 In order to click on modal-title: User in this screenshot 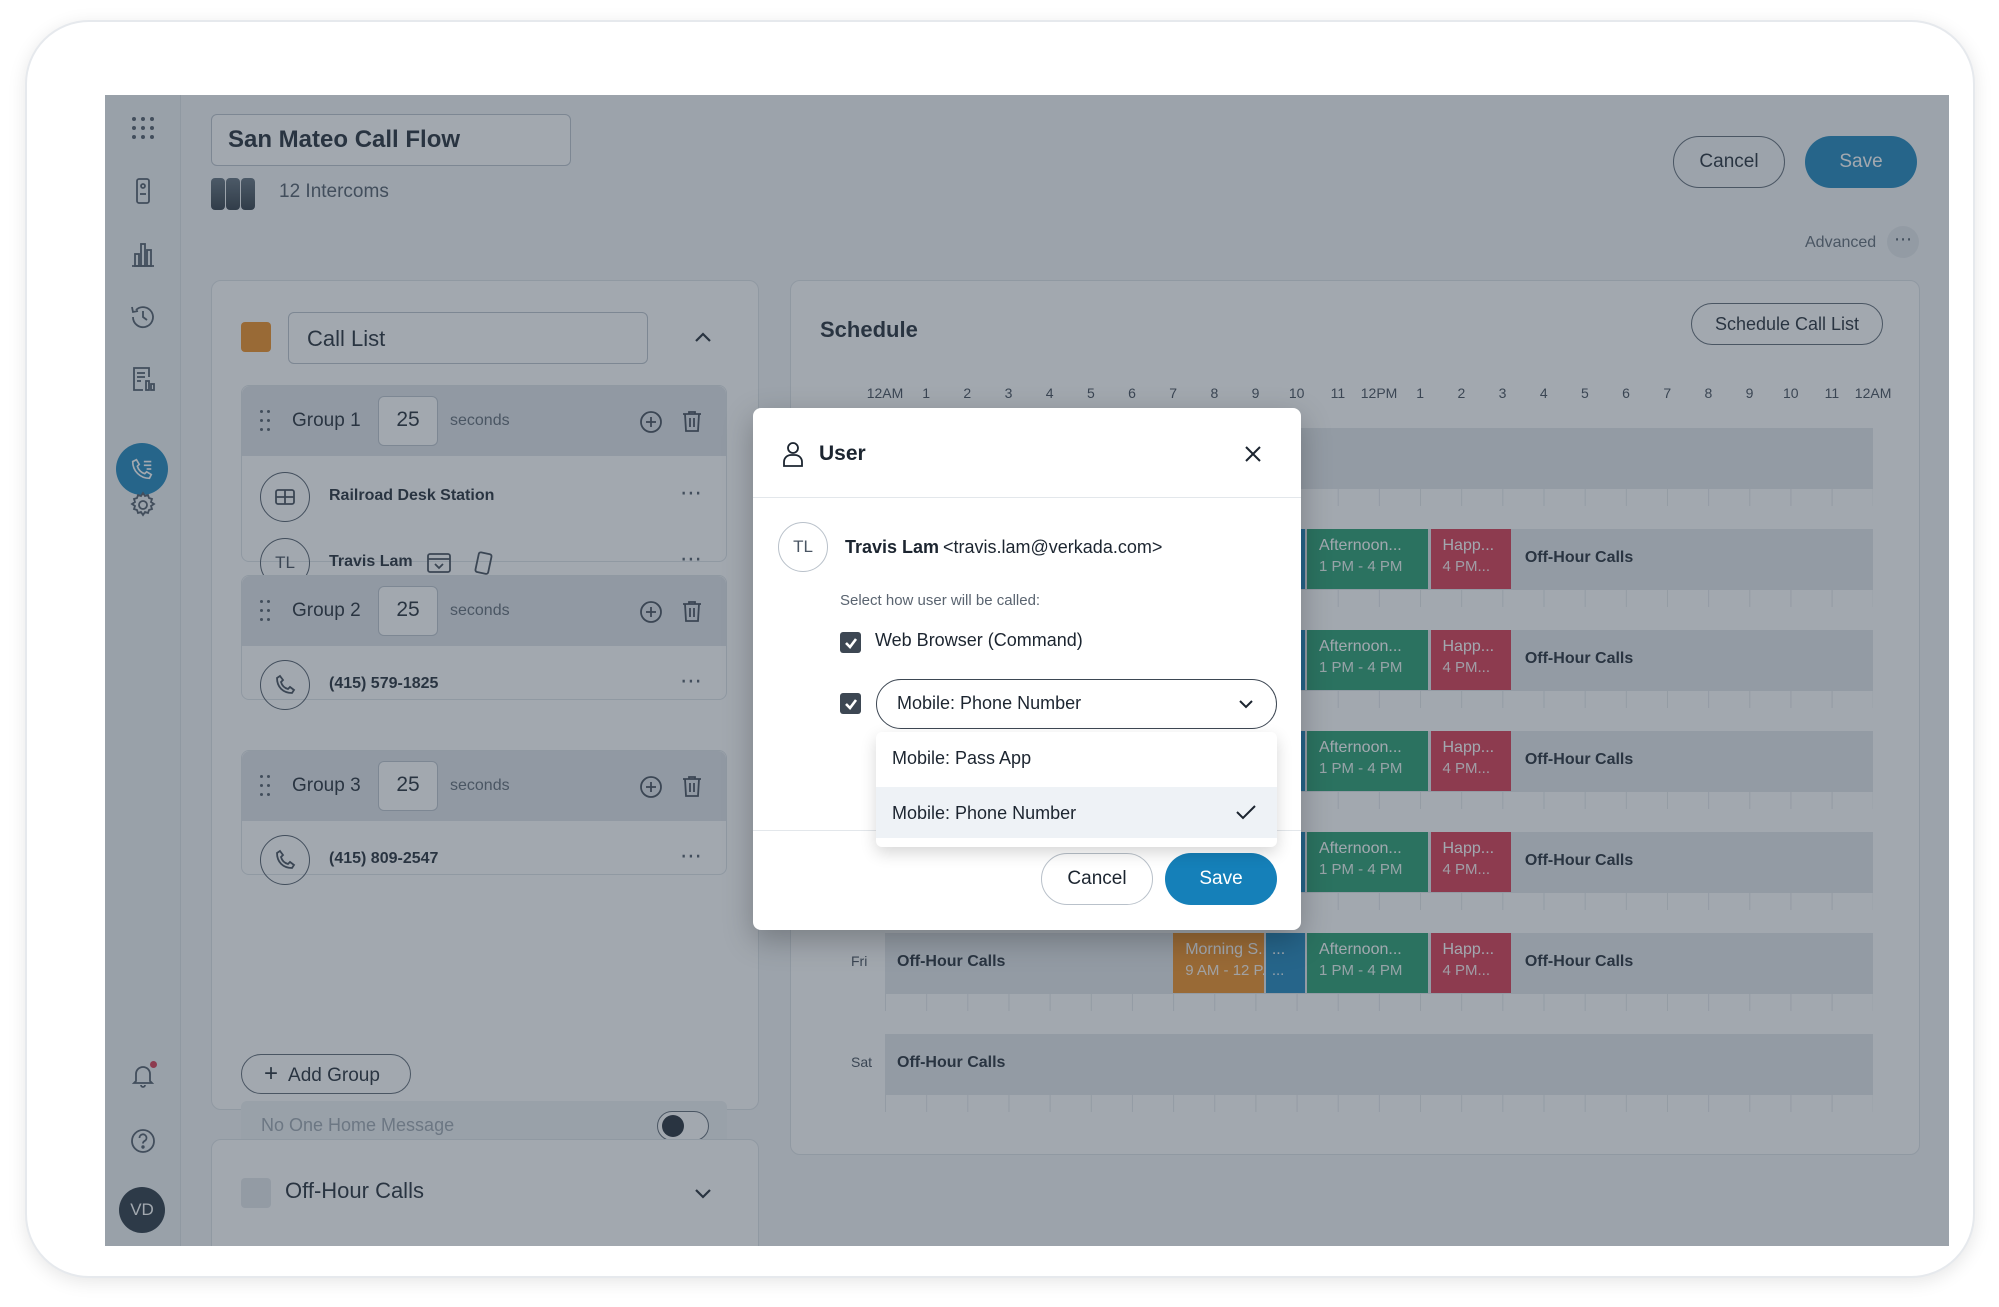, I will do `click(842, 453)`.